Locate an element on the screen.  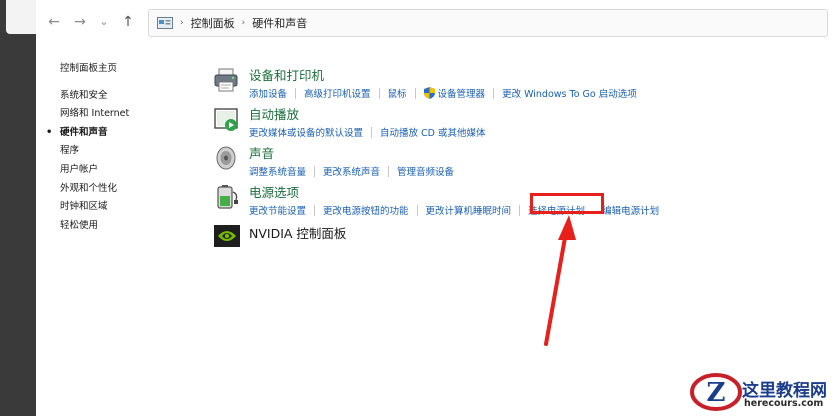
recent-locations-button: ⌄ is located at coordinates (104, 22).